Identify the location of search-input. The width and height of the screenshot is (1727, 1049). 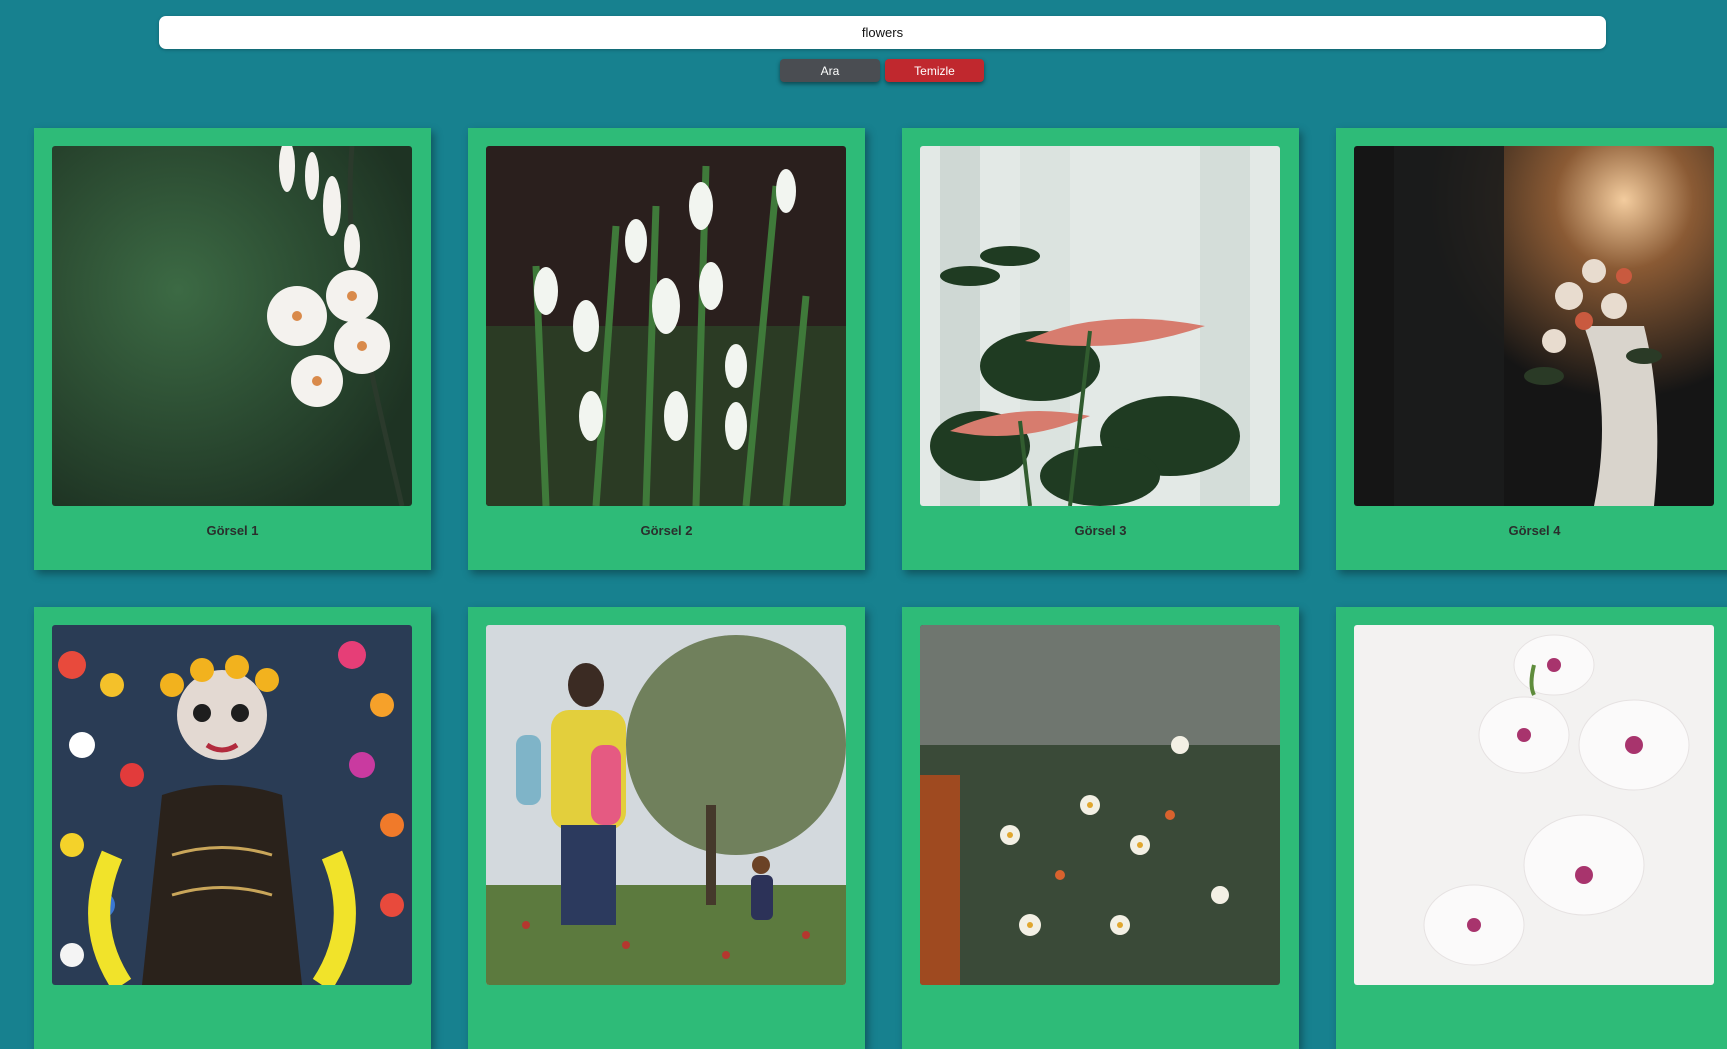
(882, 32).